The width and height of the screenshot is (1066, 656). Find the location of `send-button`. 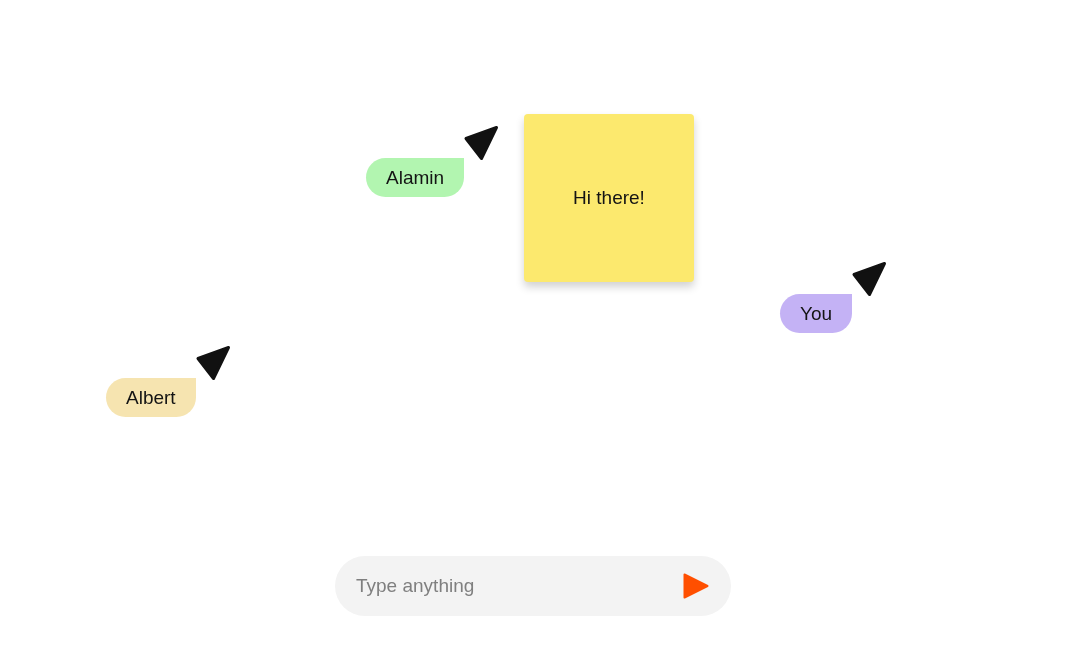

send-button is located at coordinates (696, 586).